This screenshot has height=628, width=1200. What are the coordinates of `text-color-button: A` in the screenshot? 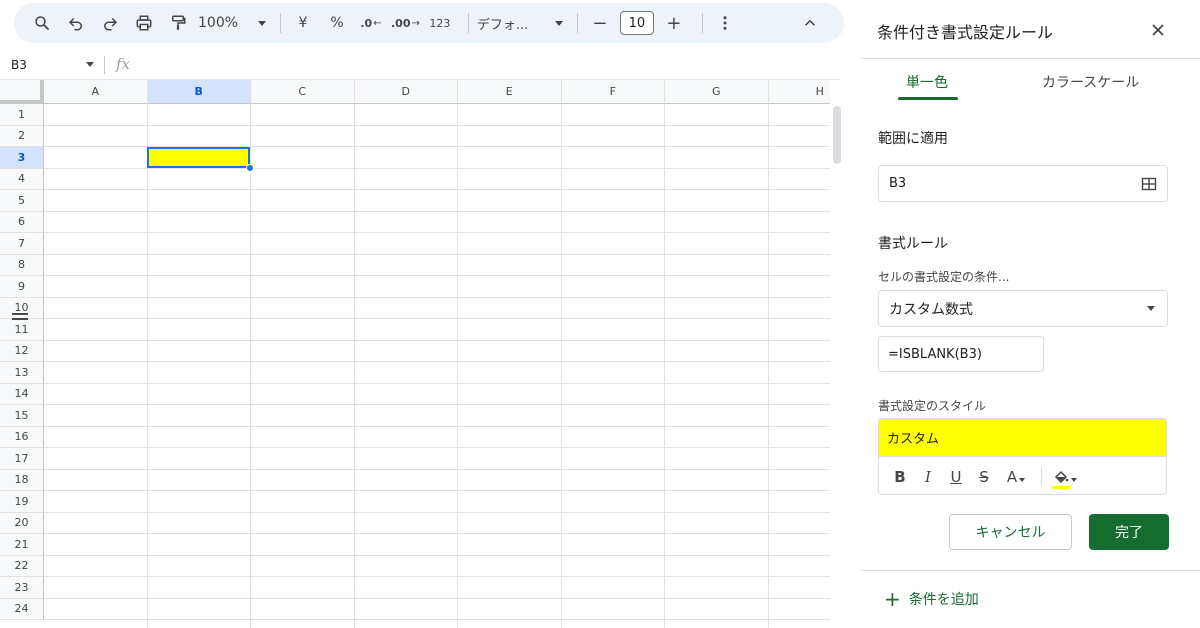 It's located at (1016, 477).